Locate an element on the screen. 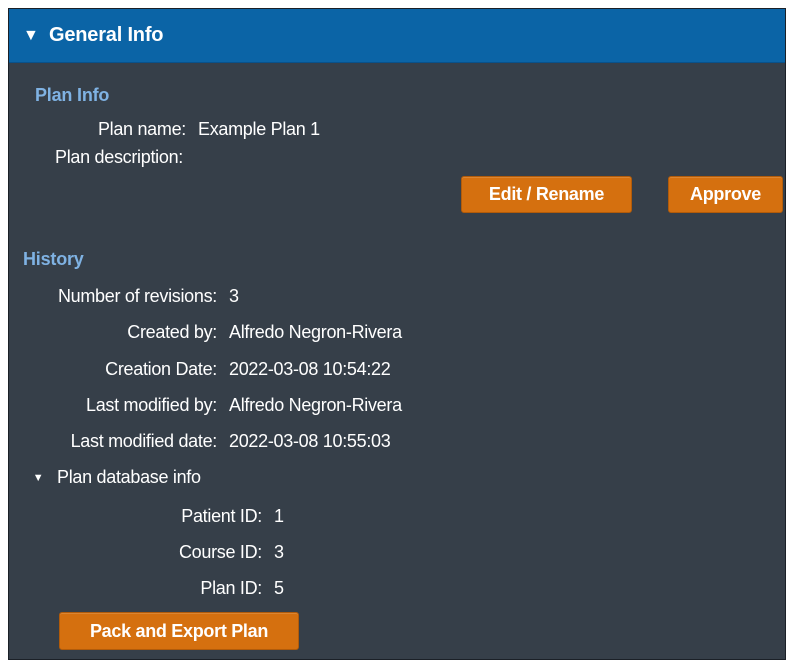 The width and height of the screenshot is (791, 662). plan-database-info-toggle: ▼ Plan database info is located at coordinates (116, 477).